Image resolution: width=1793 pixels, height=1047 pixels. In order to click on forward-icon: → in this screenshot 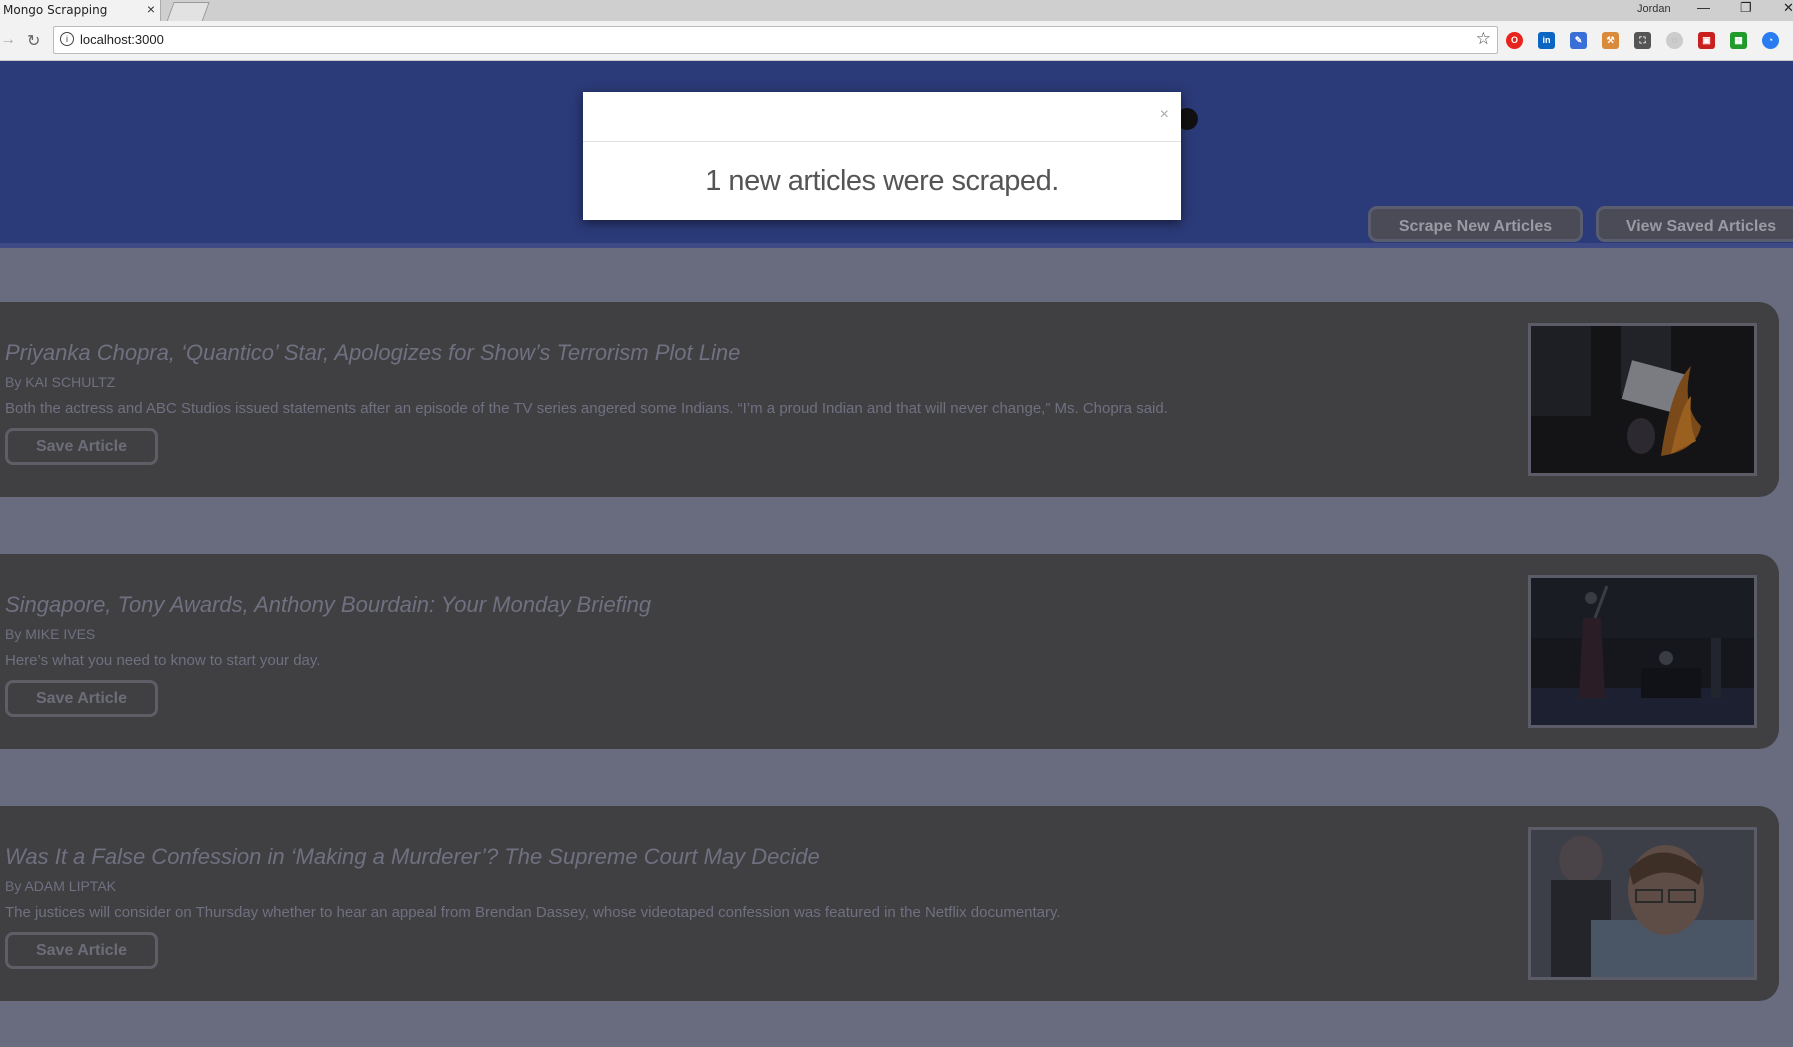, I will do `click(8, 40)`.